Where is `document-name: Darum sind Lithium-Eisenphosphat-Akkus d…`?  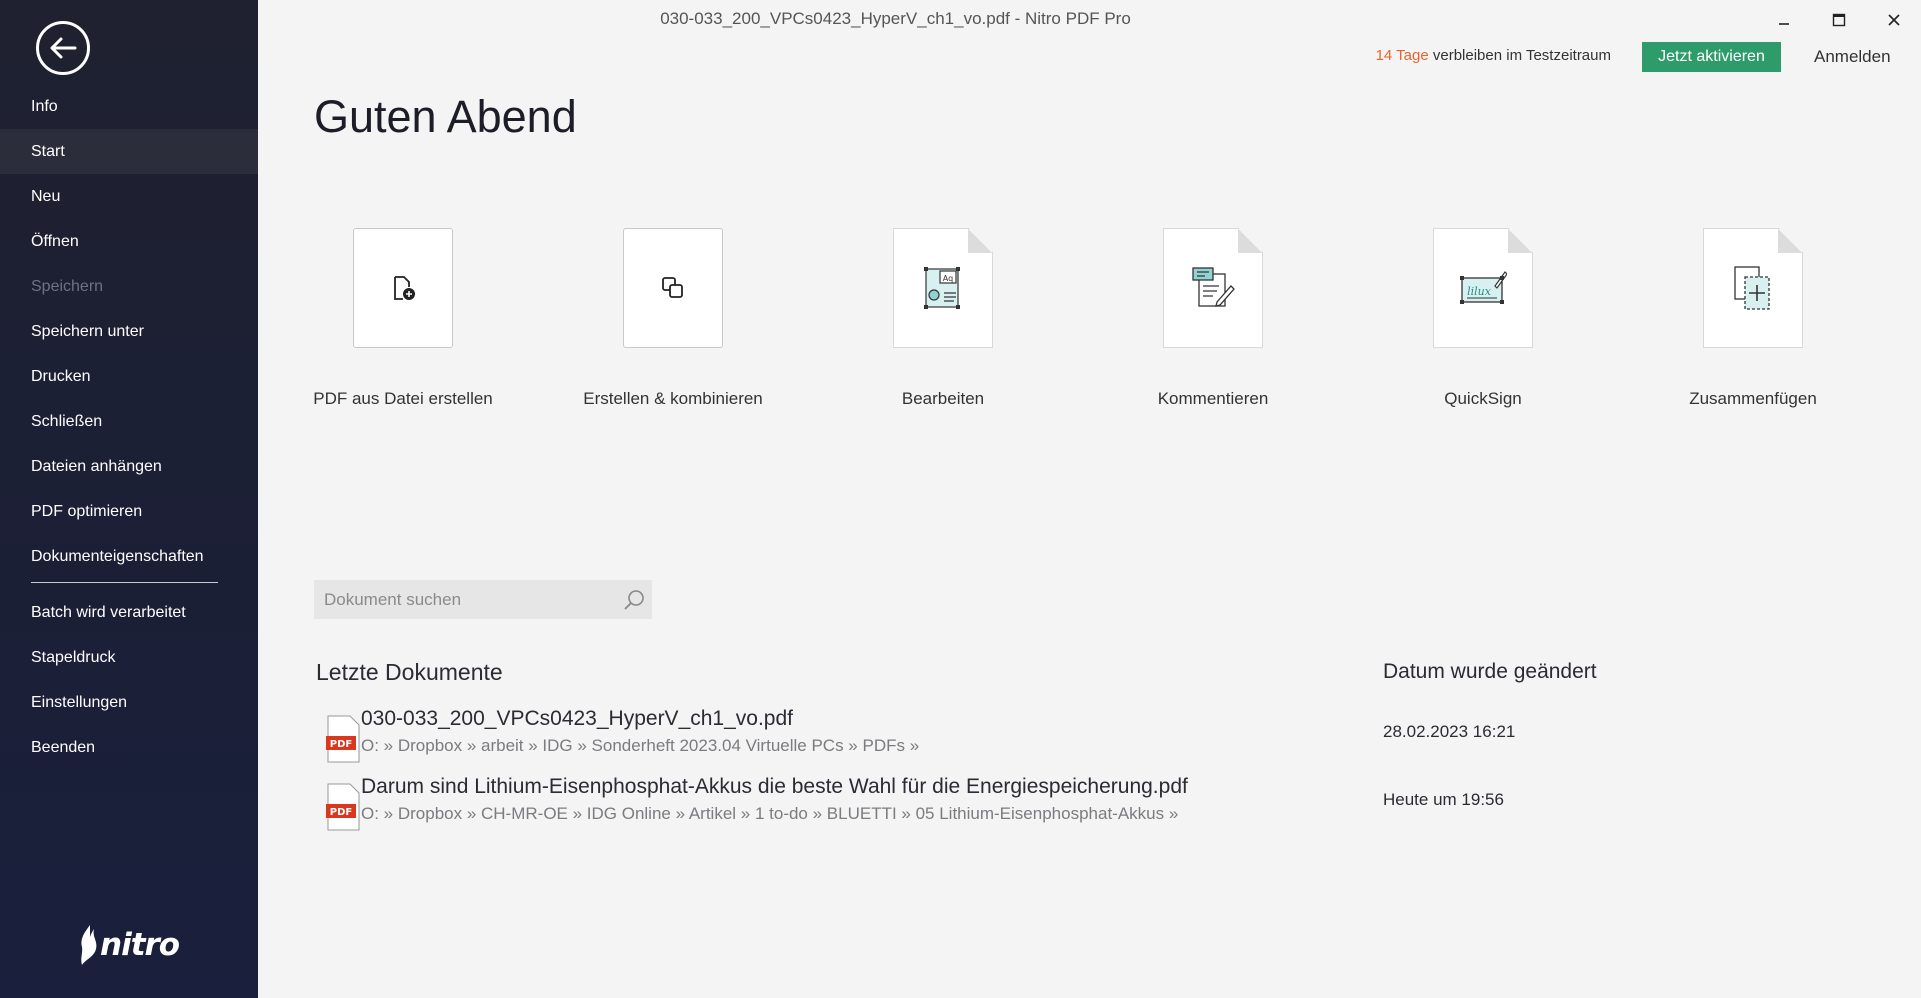 document-name: Darum sind Lithium-Eisenphosphat-Akkus d… is located at coordinates (774, 787).